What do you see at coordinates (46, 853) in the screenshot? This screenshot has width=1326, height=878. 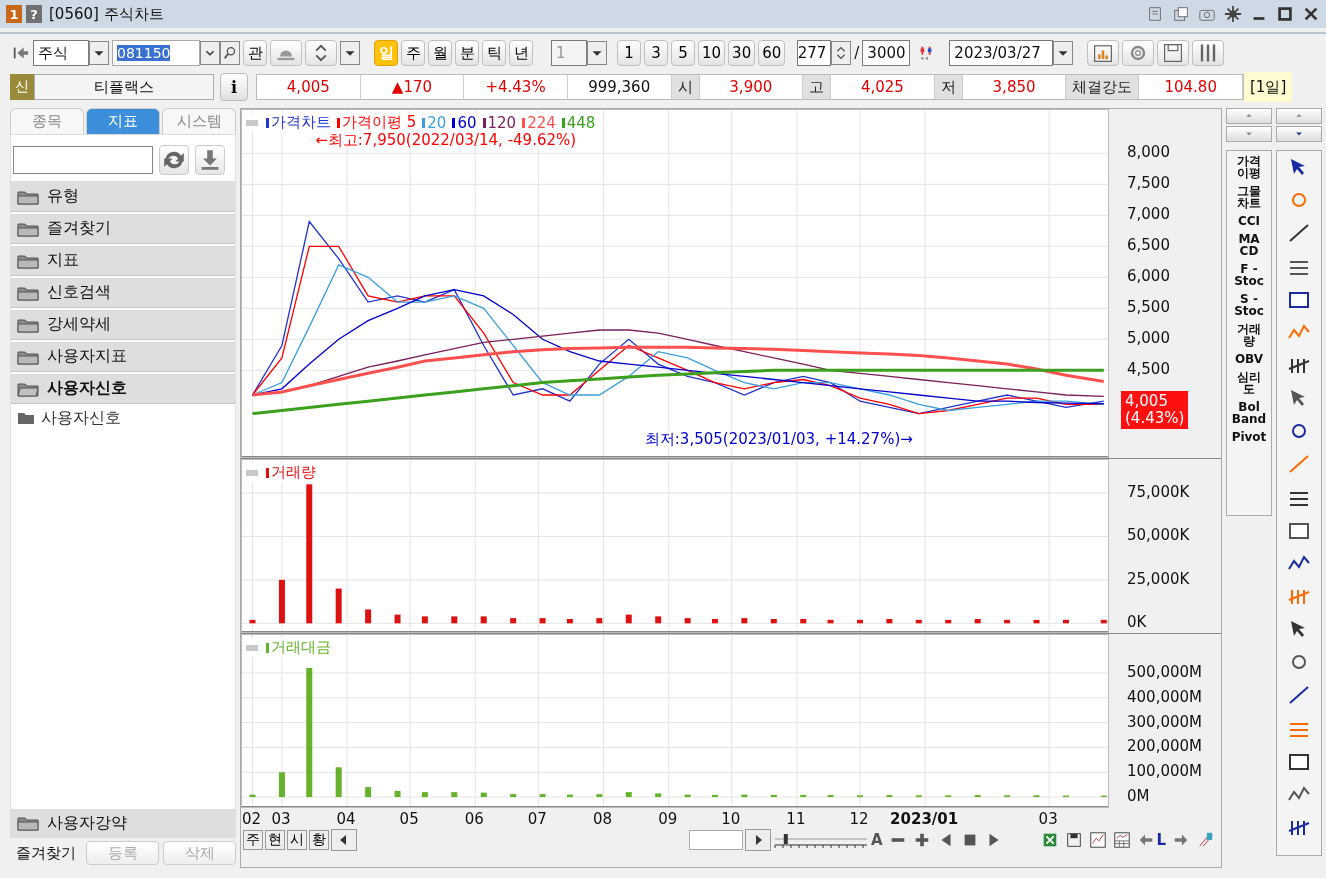 I see `favorites-label: 즐겨찾기` at bounding box center [46, 853].